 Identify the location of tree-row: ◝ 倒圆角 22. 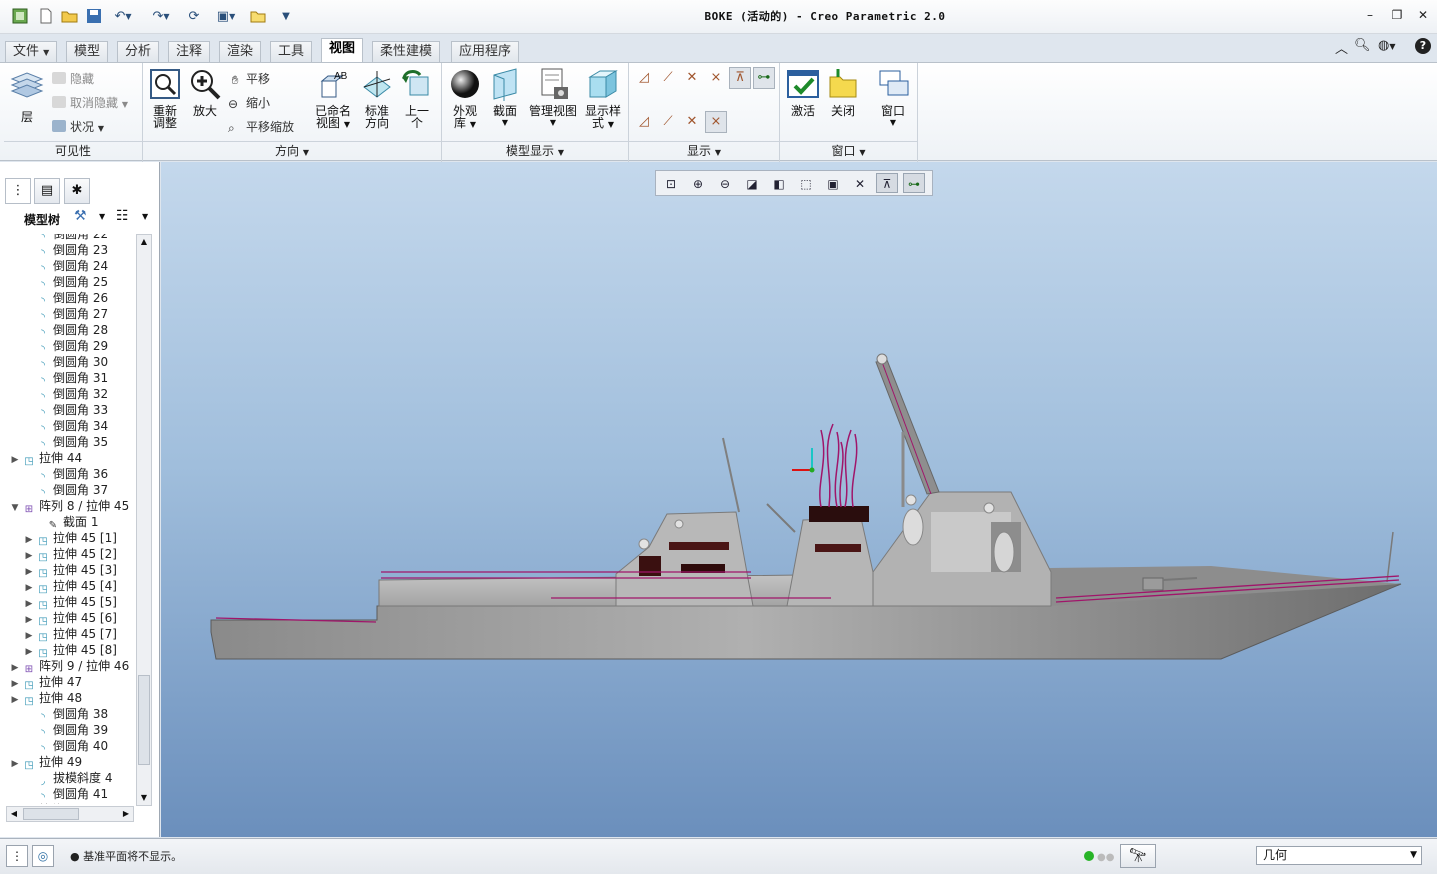
(65, 238).